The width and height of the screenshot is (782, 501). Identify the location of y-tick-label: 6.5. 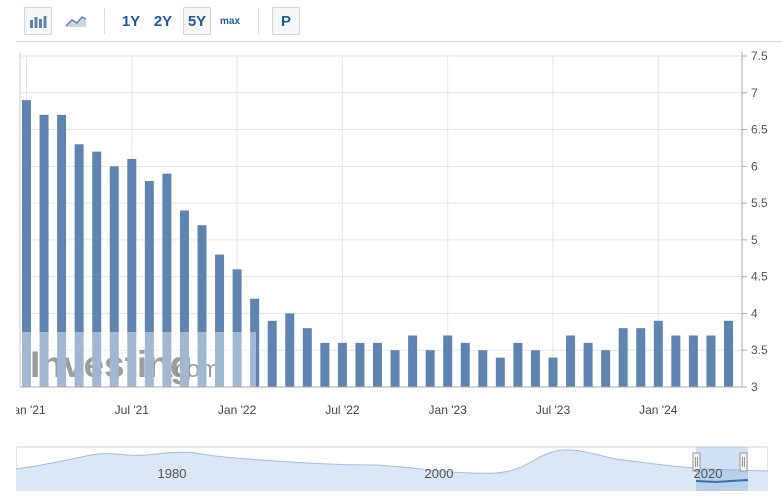
(759, 130).